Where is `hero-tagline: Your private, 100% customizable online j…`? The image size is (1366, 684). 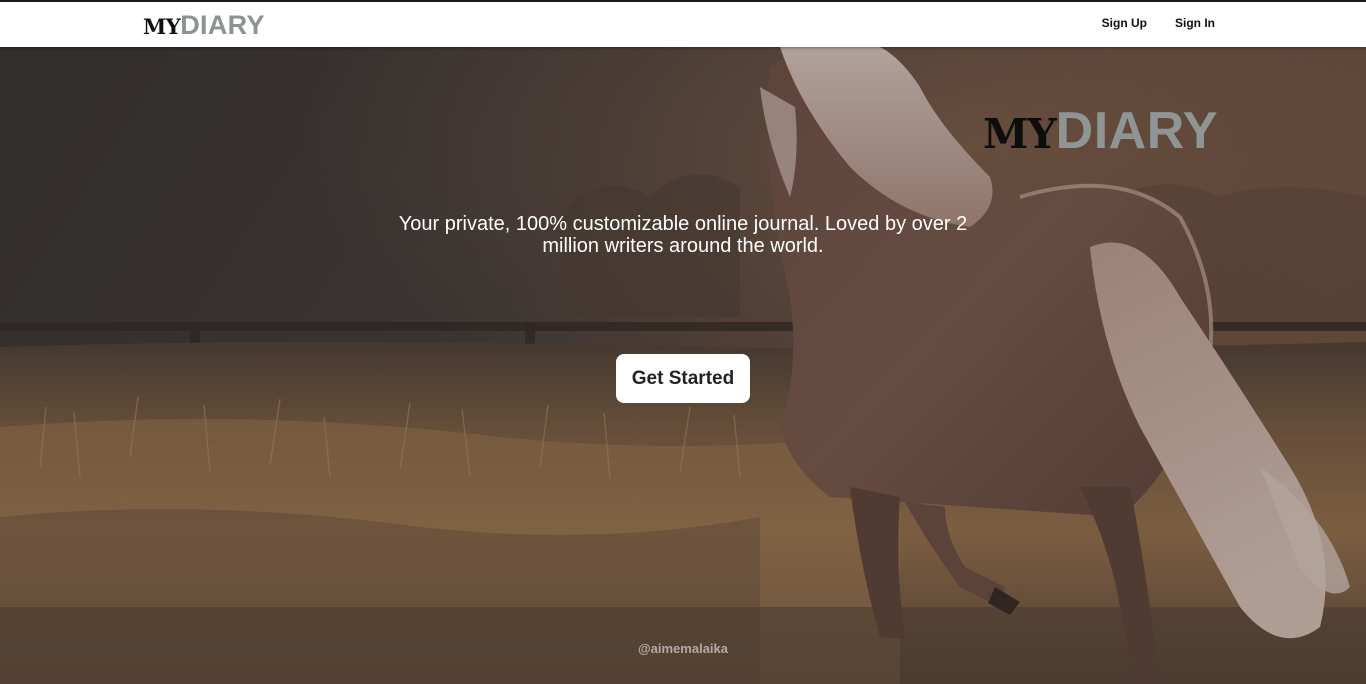 hero-tagline: Your private, 100% customizable online j… is located at coordinates (683, 235).